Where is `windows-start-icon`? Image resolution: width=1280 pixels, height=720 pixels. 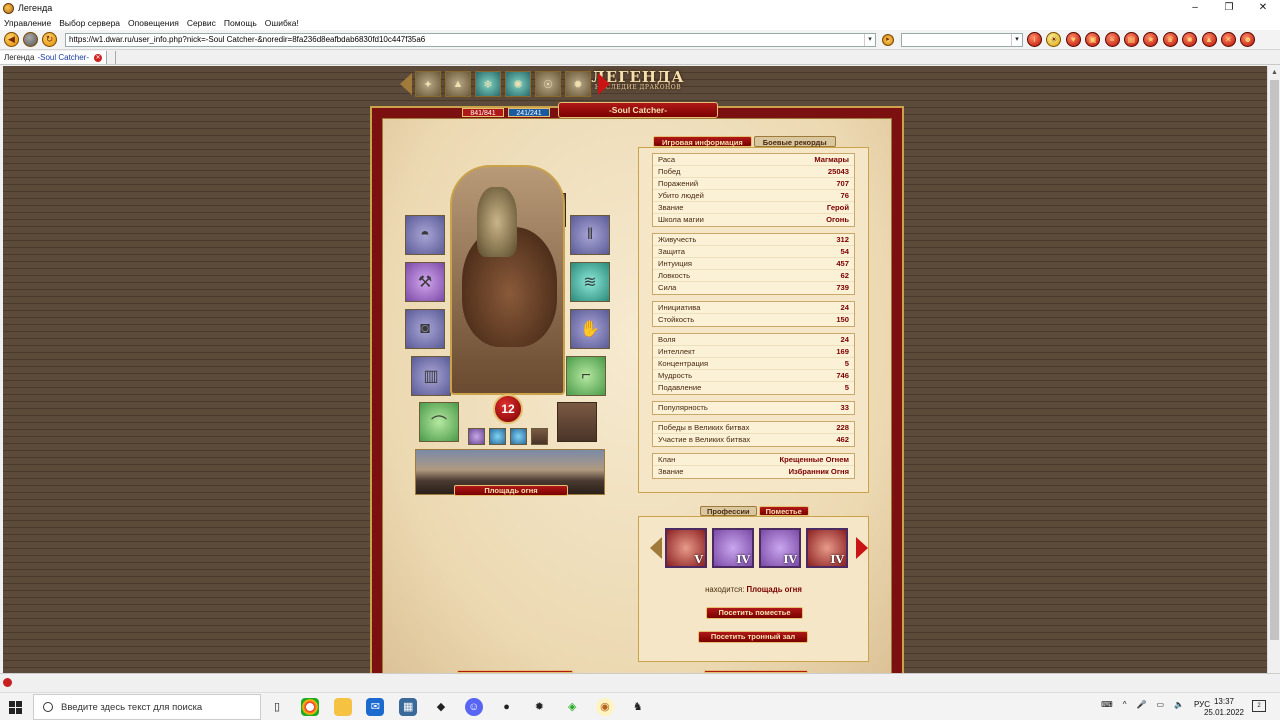
windows-start-icon is located at coordinates (15, 707).